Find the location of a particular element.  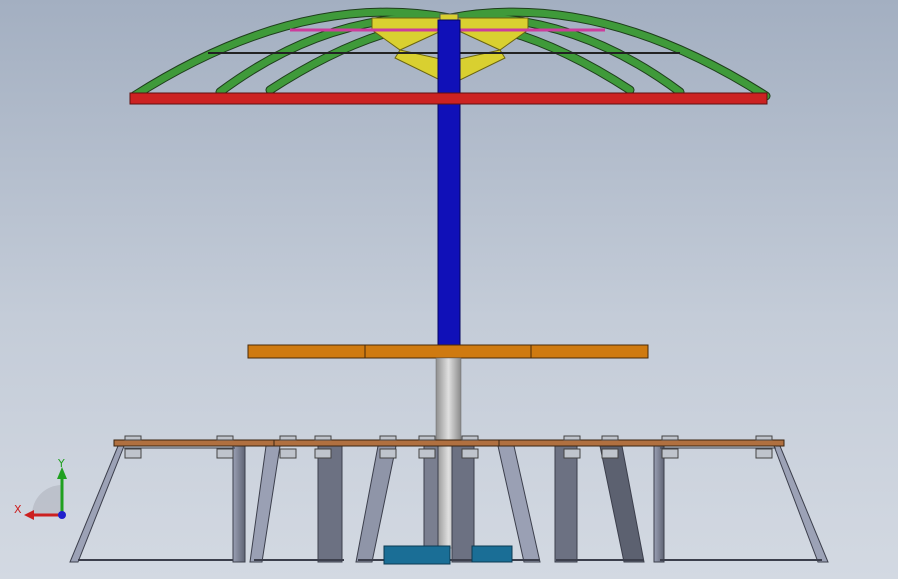

canopy-ring is located at coordinates (448, 98).